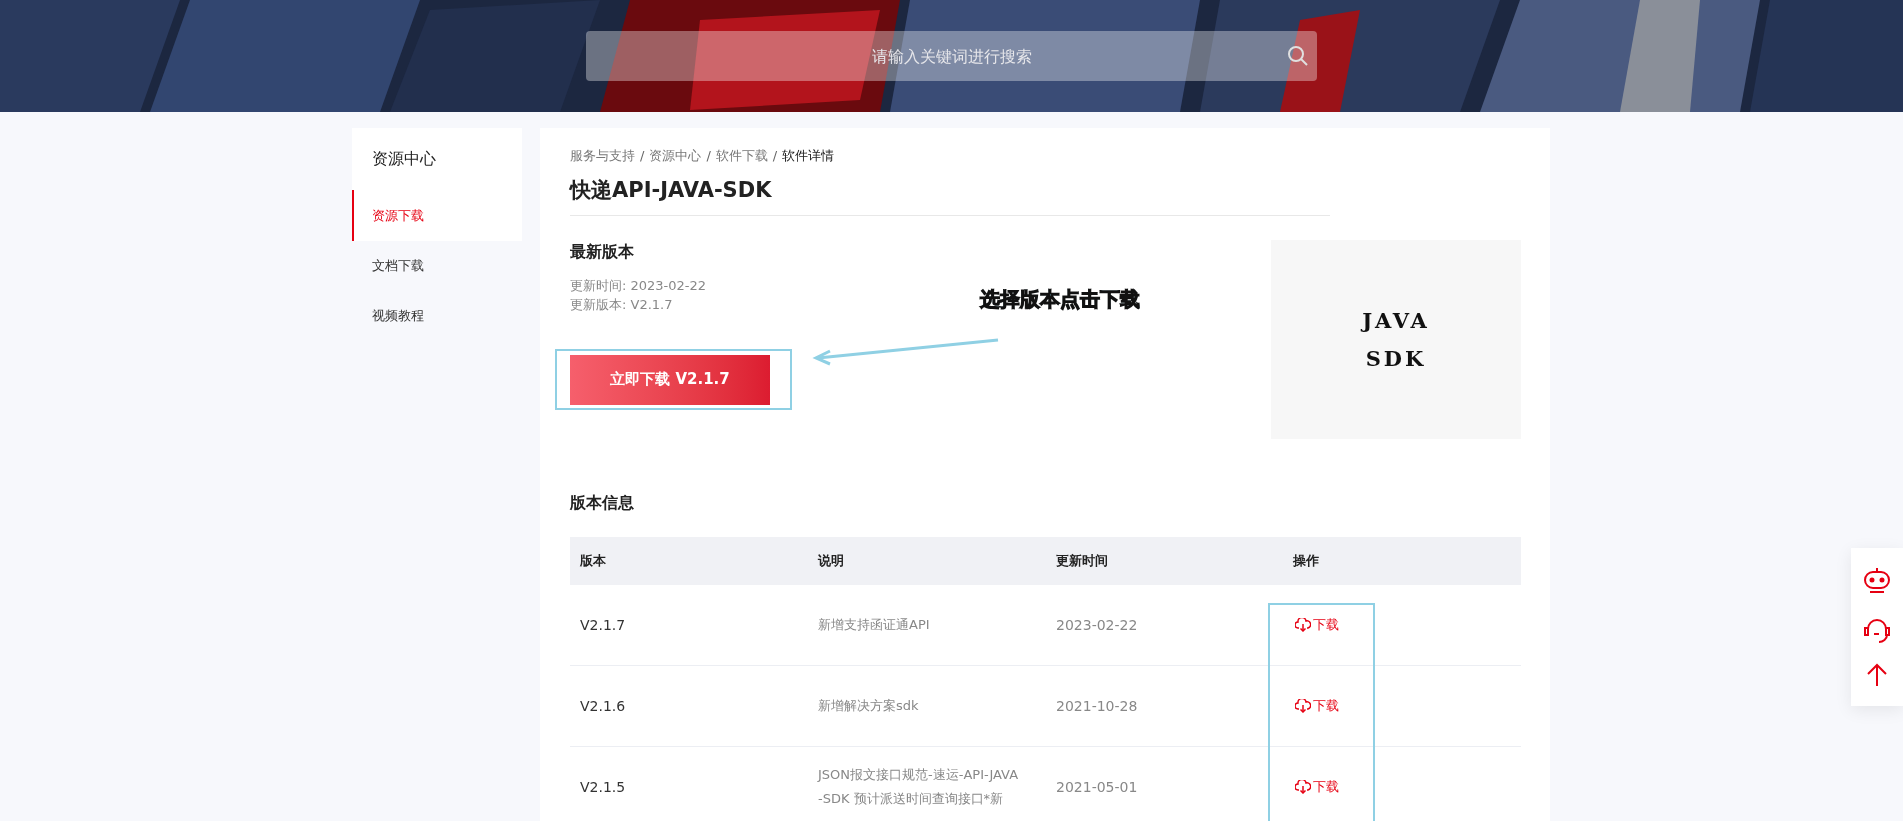  What do you see at coordinates (831, 561) in the screenshot?
I see `column-header: 说明` at bounding box center [831, 561].